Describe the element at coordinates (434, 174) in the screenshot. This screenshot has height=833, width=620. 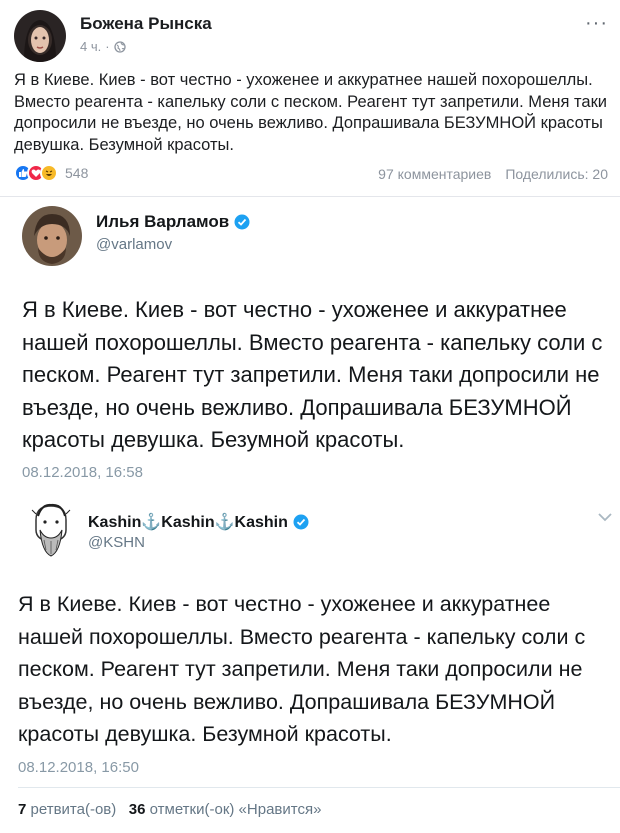
I see `comments-count: 97 комментариев` at that location.